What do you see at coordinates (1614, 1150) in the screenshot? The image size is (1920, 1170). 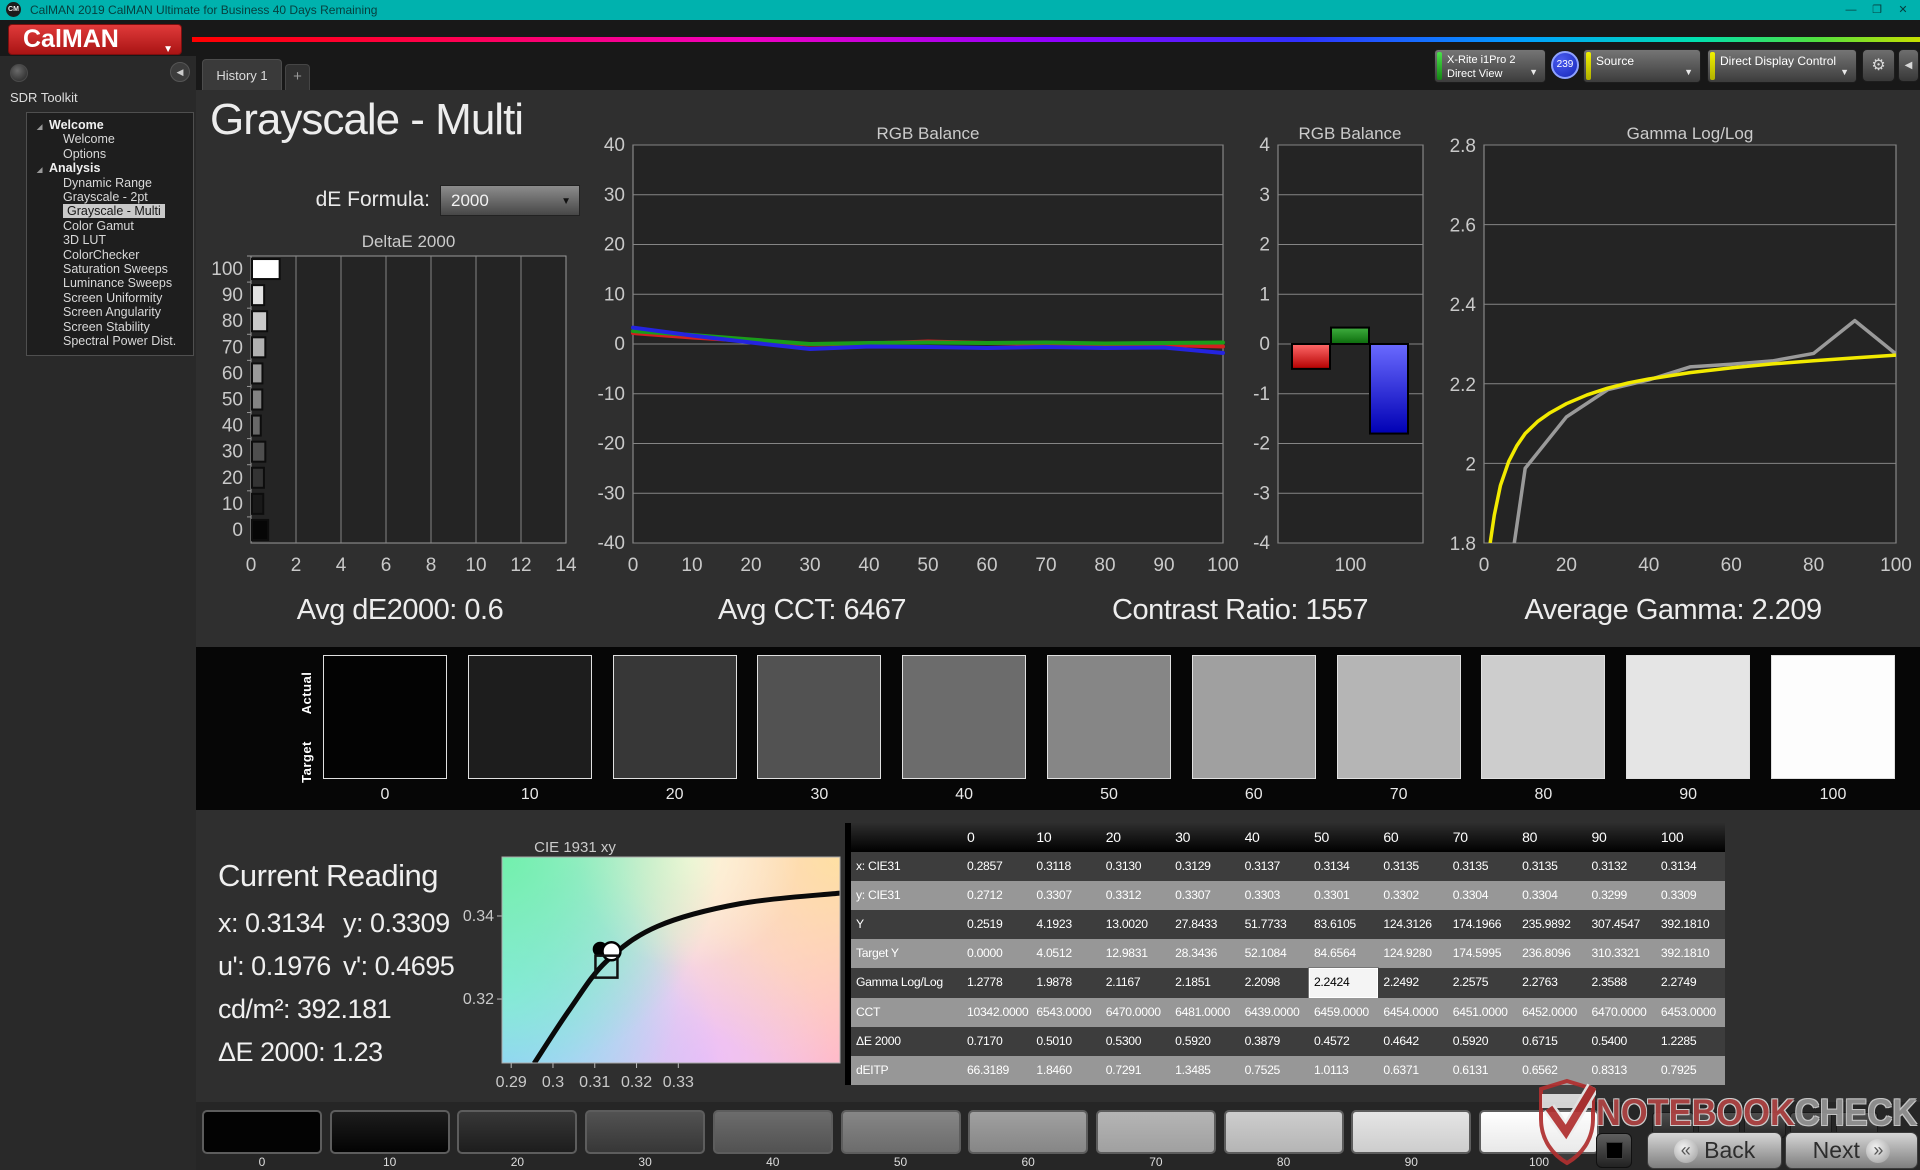 I see `stop-button` at bounding box center [1614, 1150].